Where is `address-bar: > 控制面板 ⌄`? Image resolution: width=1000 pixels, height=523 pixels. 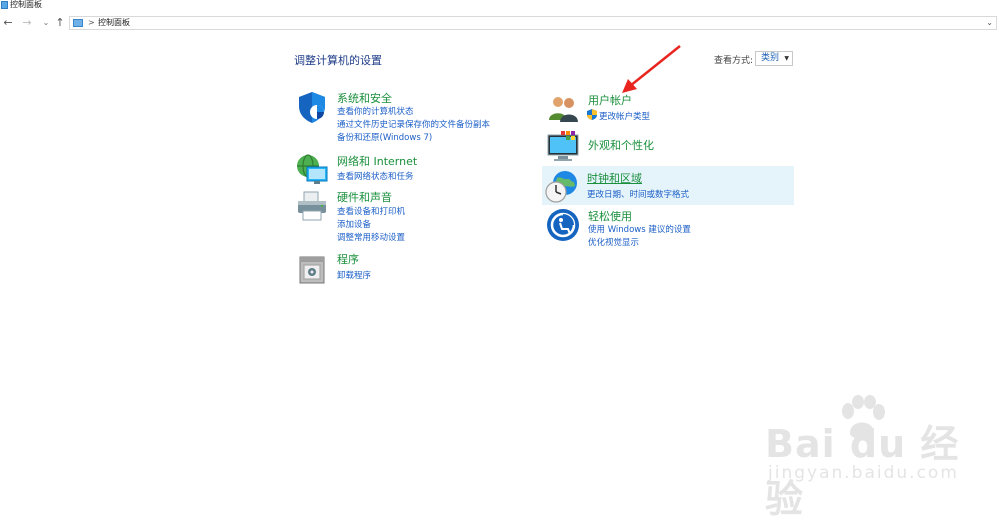 address-bar: > 控制面板 ⌄ is located at coordinates (533, 23).